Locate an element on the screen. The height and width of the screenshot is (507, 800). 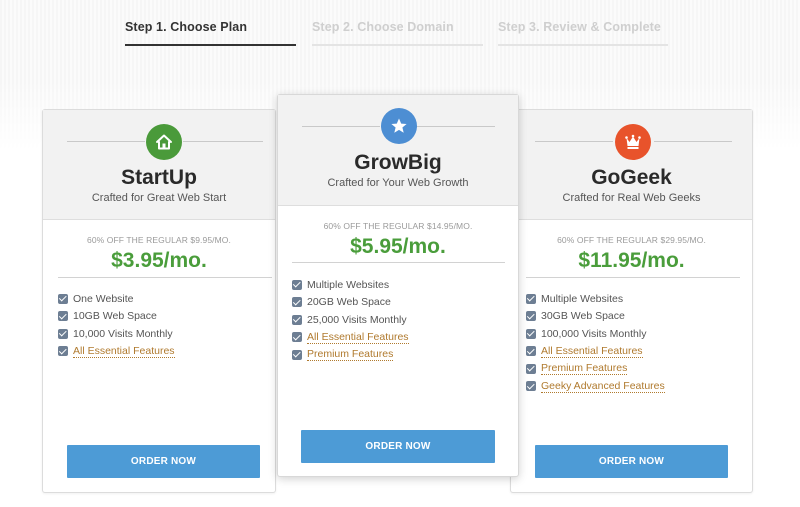
plan-price: $11.95/mo. is located at coordinates (631, 260).